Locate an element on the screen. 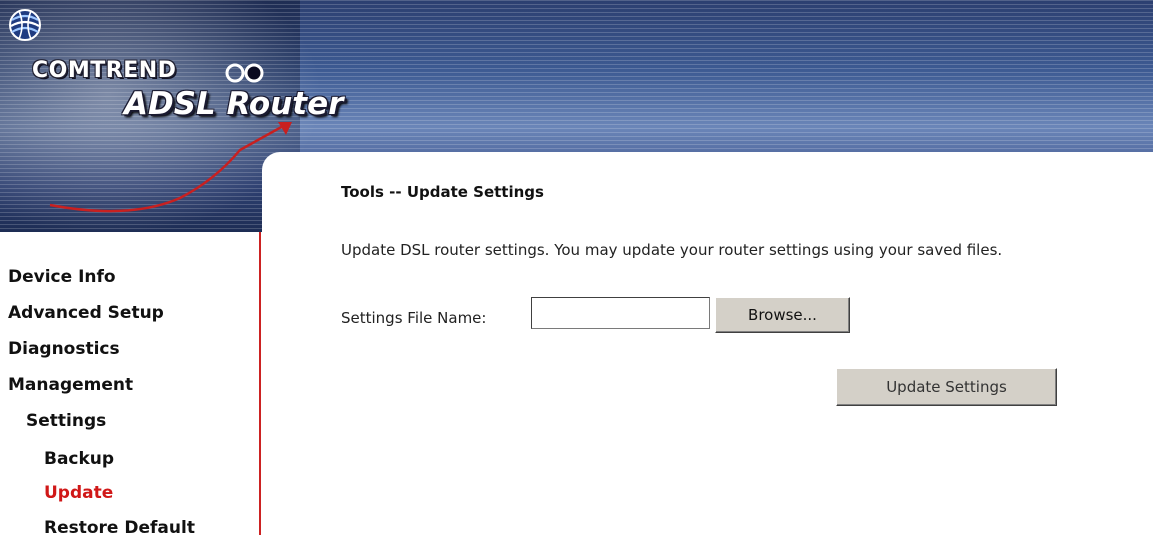 The width and height of the screenshot is (1153, 538). sidebar-item-diagnostics: Diagnostics is located at coordinates (64, 349).